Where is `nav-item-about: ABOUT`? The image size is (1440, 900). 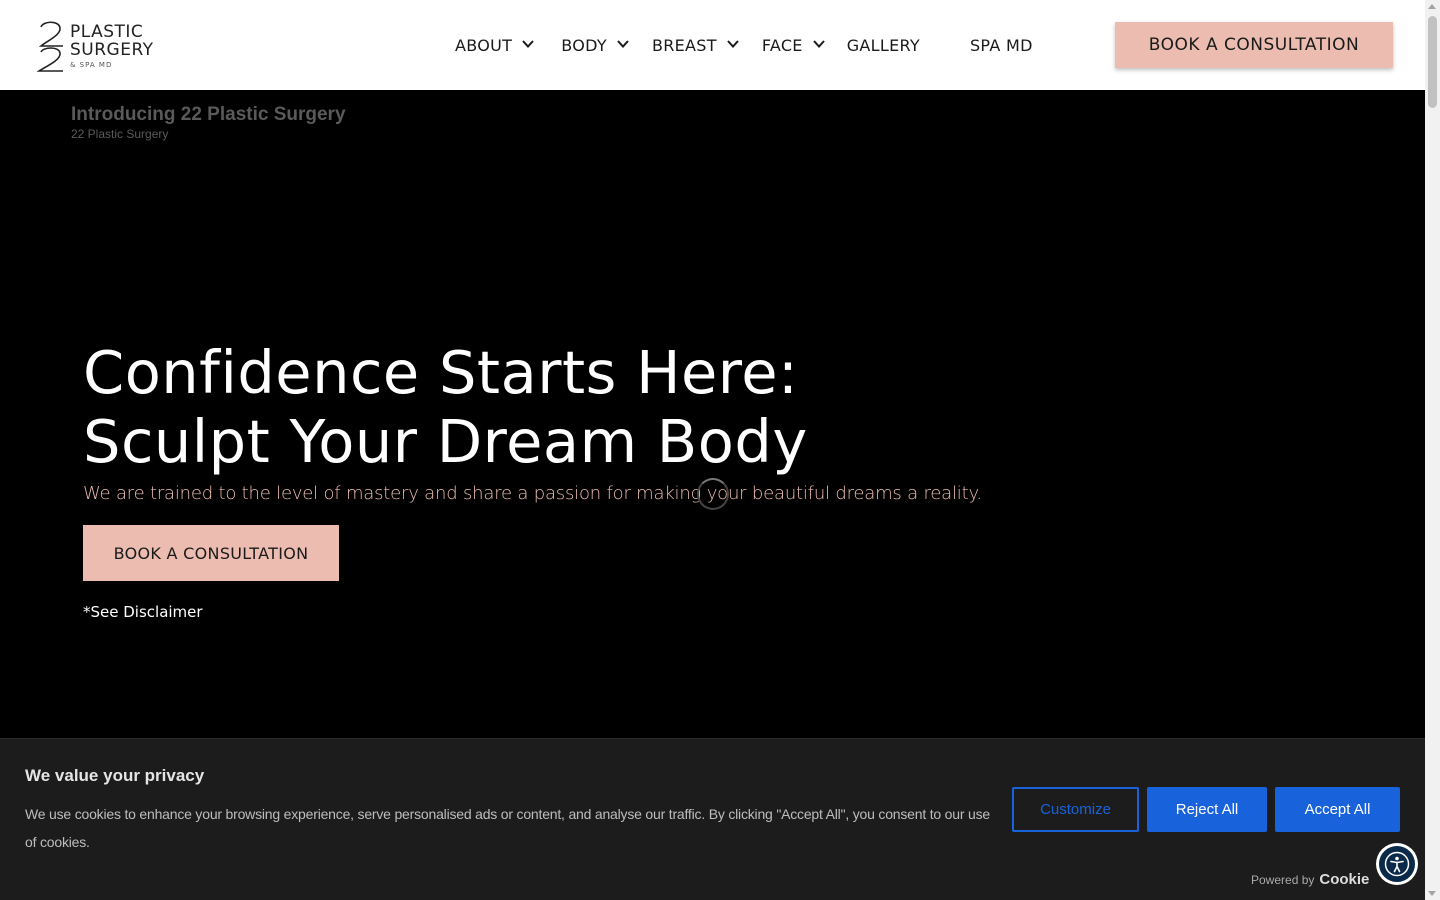 nav-item-about: ABOUT is located at coordinates (495, 45).